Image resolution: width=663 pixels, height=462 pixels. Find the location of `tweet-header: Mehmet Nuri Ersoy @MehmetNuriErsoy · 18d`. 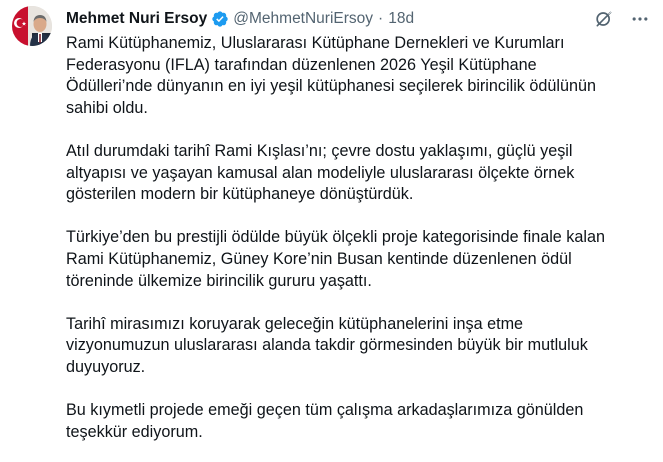

tweet-header: Mehmet Nuri Ersoy @MehmetNuriErsoy · 18d is located at coordinates (358, 19).